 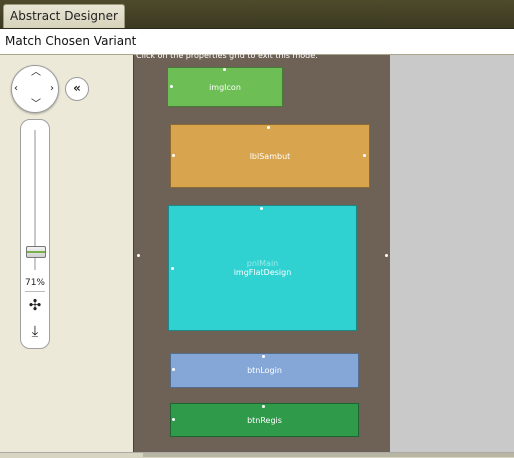 I want to click on panel-label: pnlMain, so click(x=262, y=263).